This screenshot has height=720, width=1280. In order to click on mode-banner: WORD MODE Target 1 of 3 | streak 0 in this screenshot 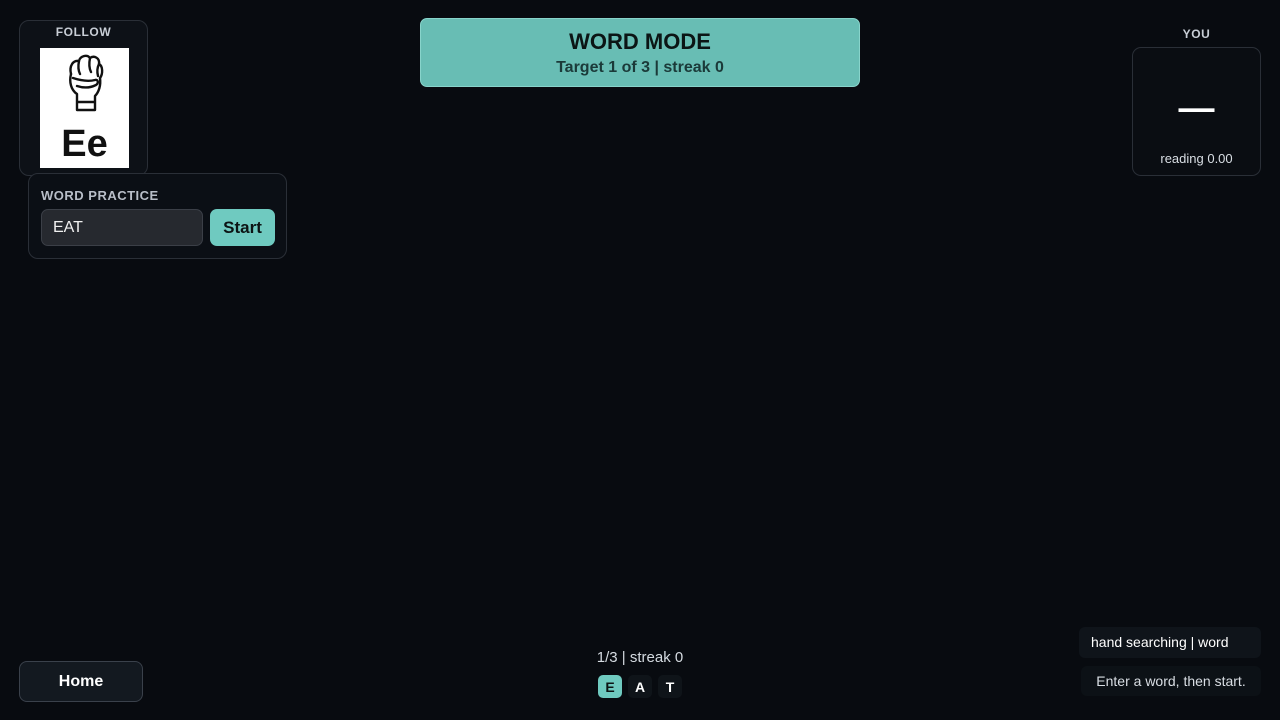, I will do `click(640, 52)`.